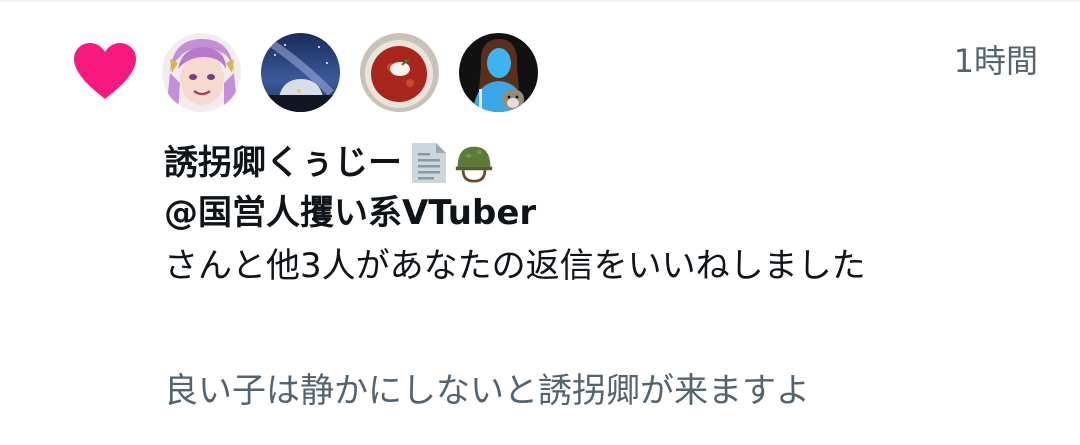  Describe the element at coordinates (515, 266) in the screenshot. I see `action-text: さんと他3人があなたの返信をいいねしました` at that location.